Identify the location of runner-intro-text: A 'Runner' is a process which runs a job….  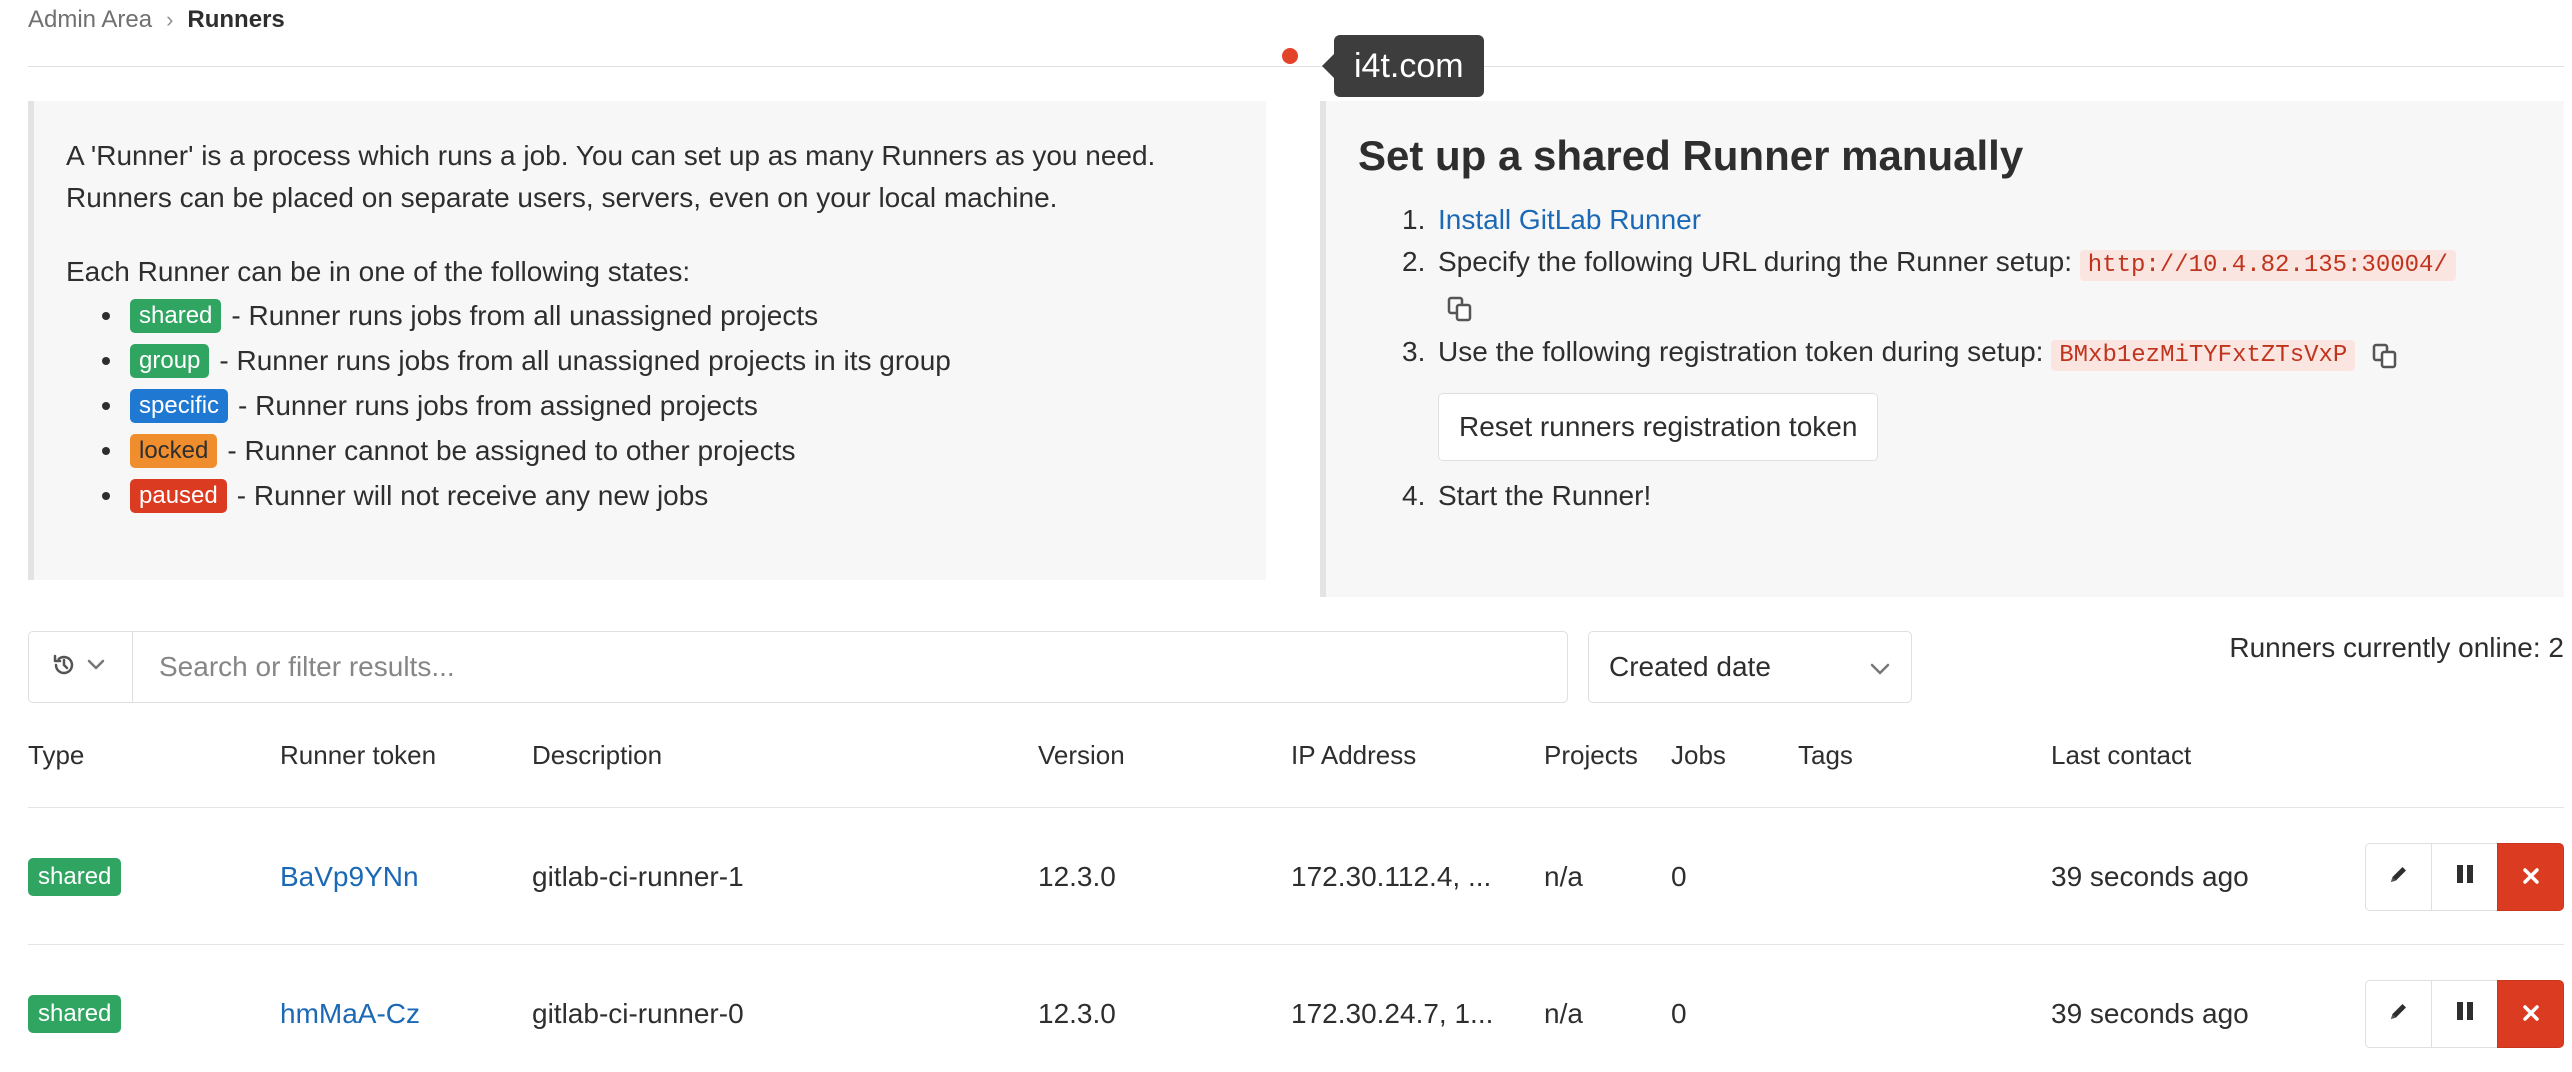
(611, 176).